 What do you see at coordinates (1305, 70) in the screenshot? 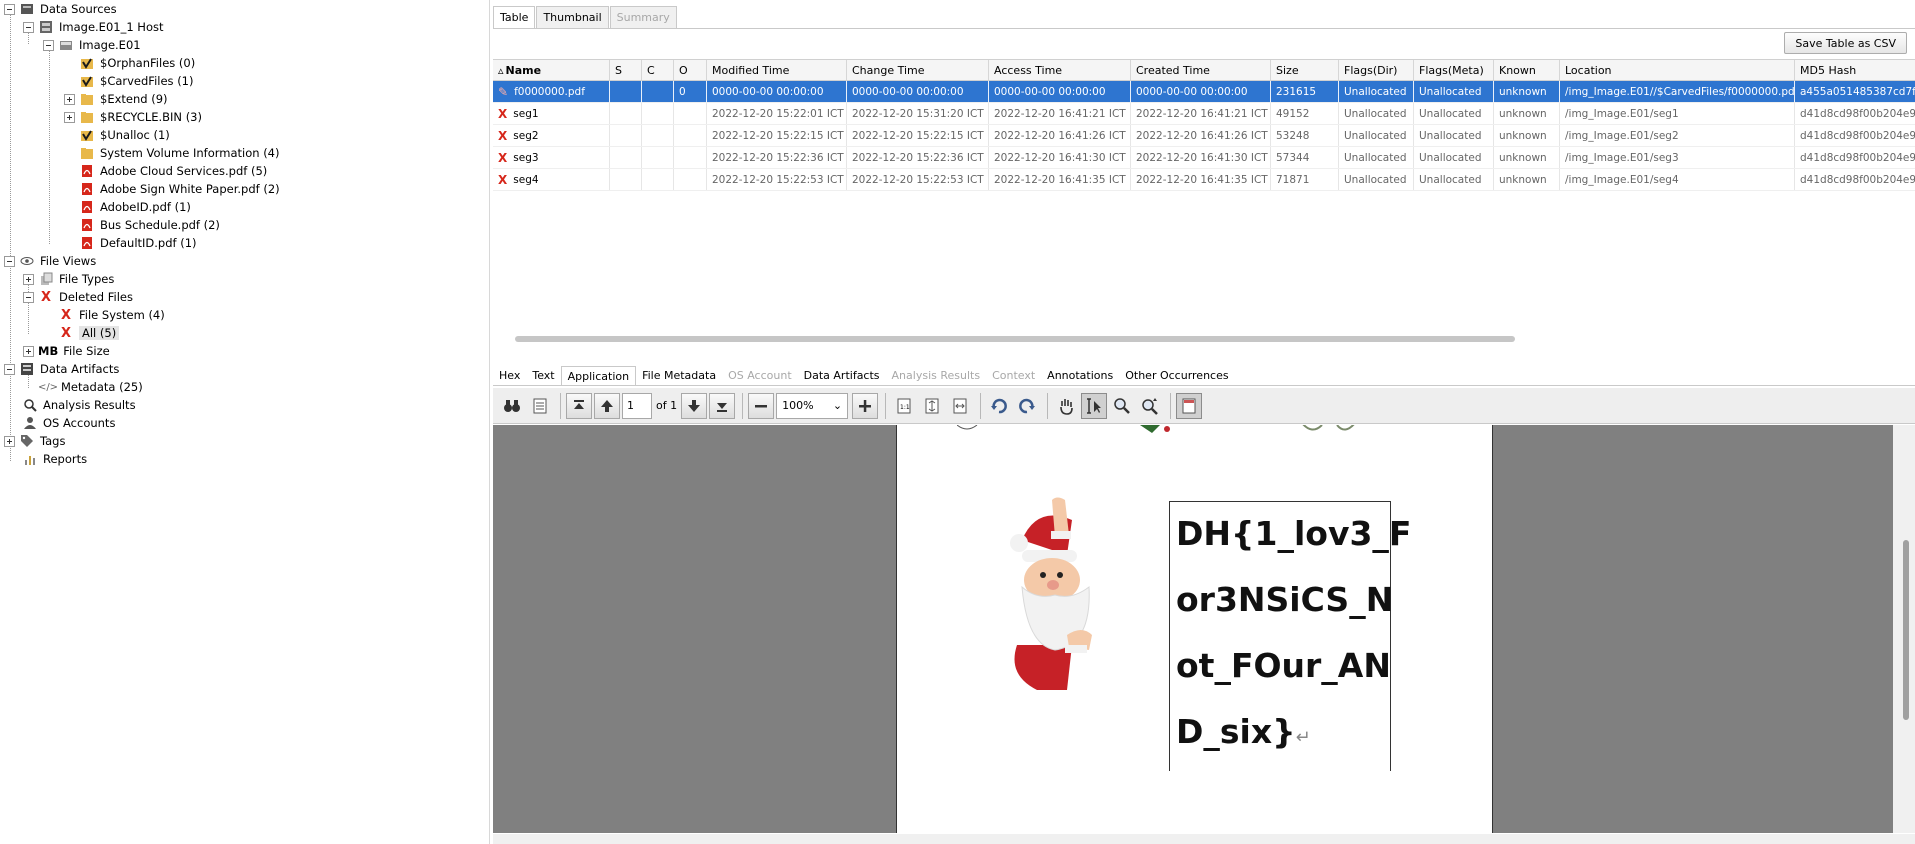
I see `column-header: Size` at bounding box center [1305, 70].